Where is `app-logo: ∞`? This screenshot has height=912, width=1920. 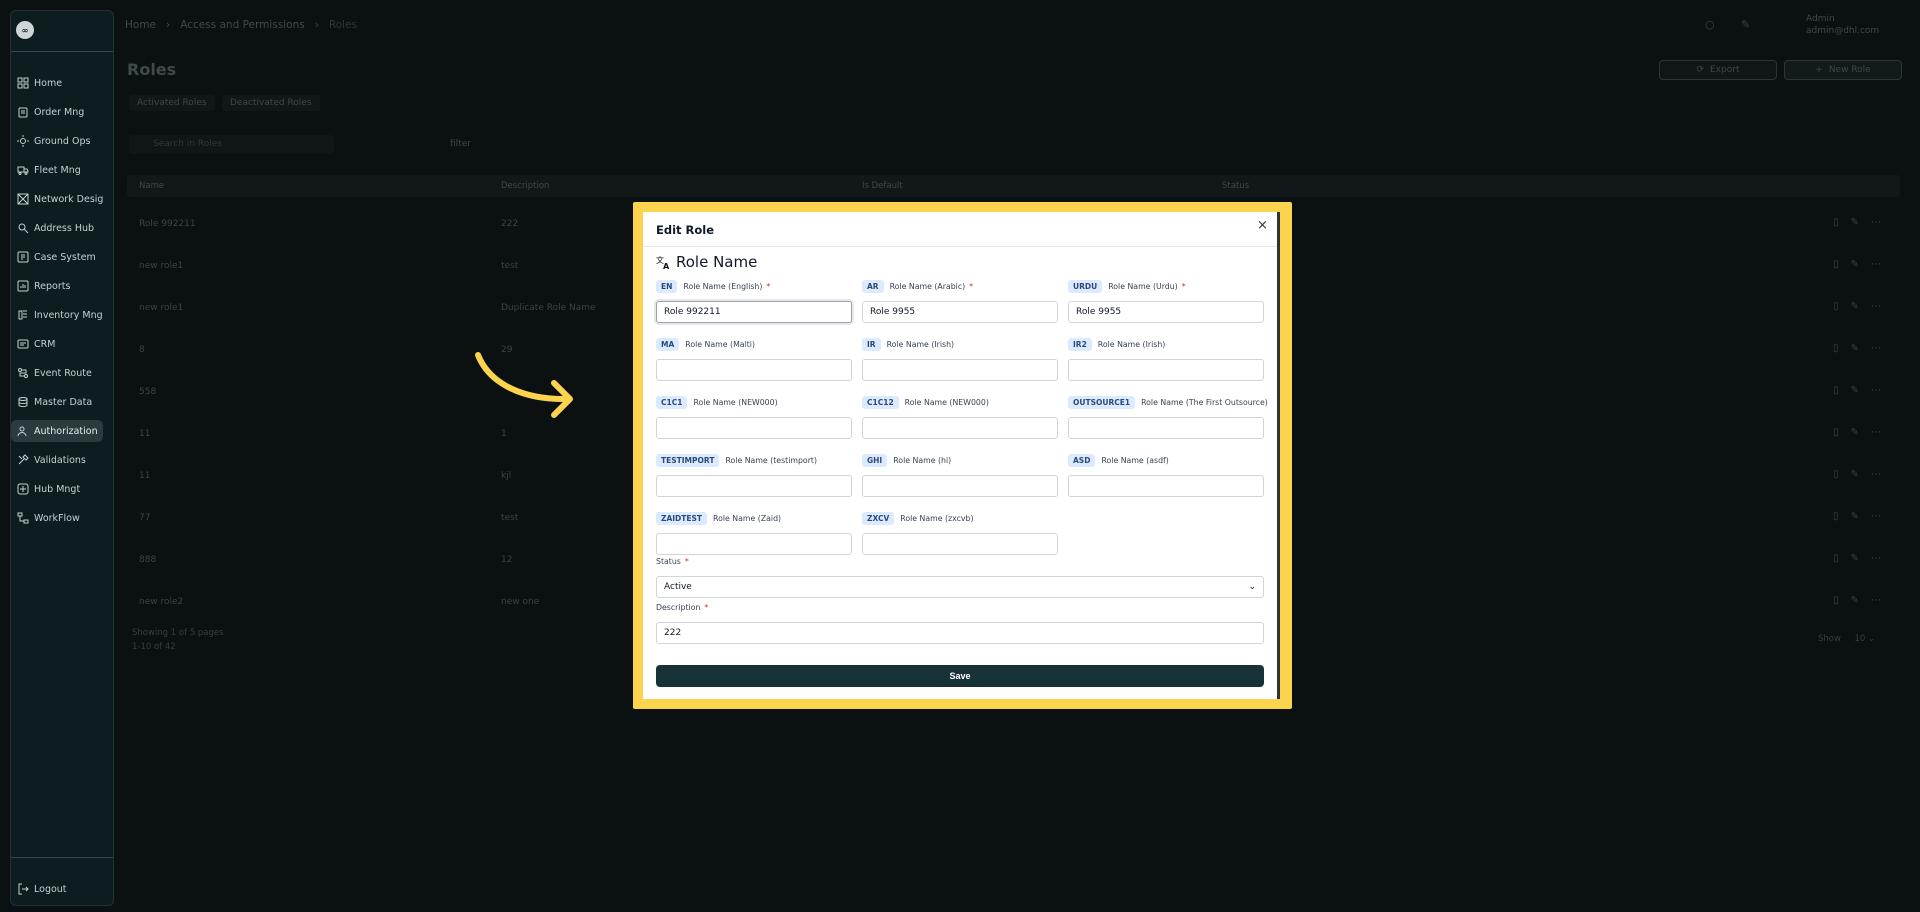
app-logo: ∞ is located at coordinates (25, 30).